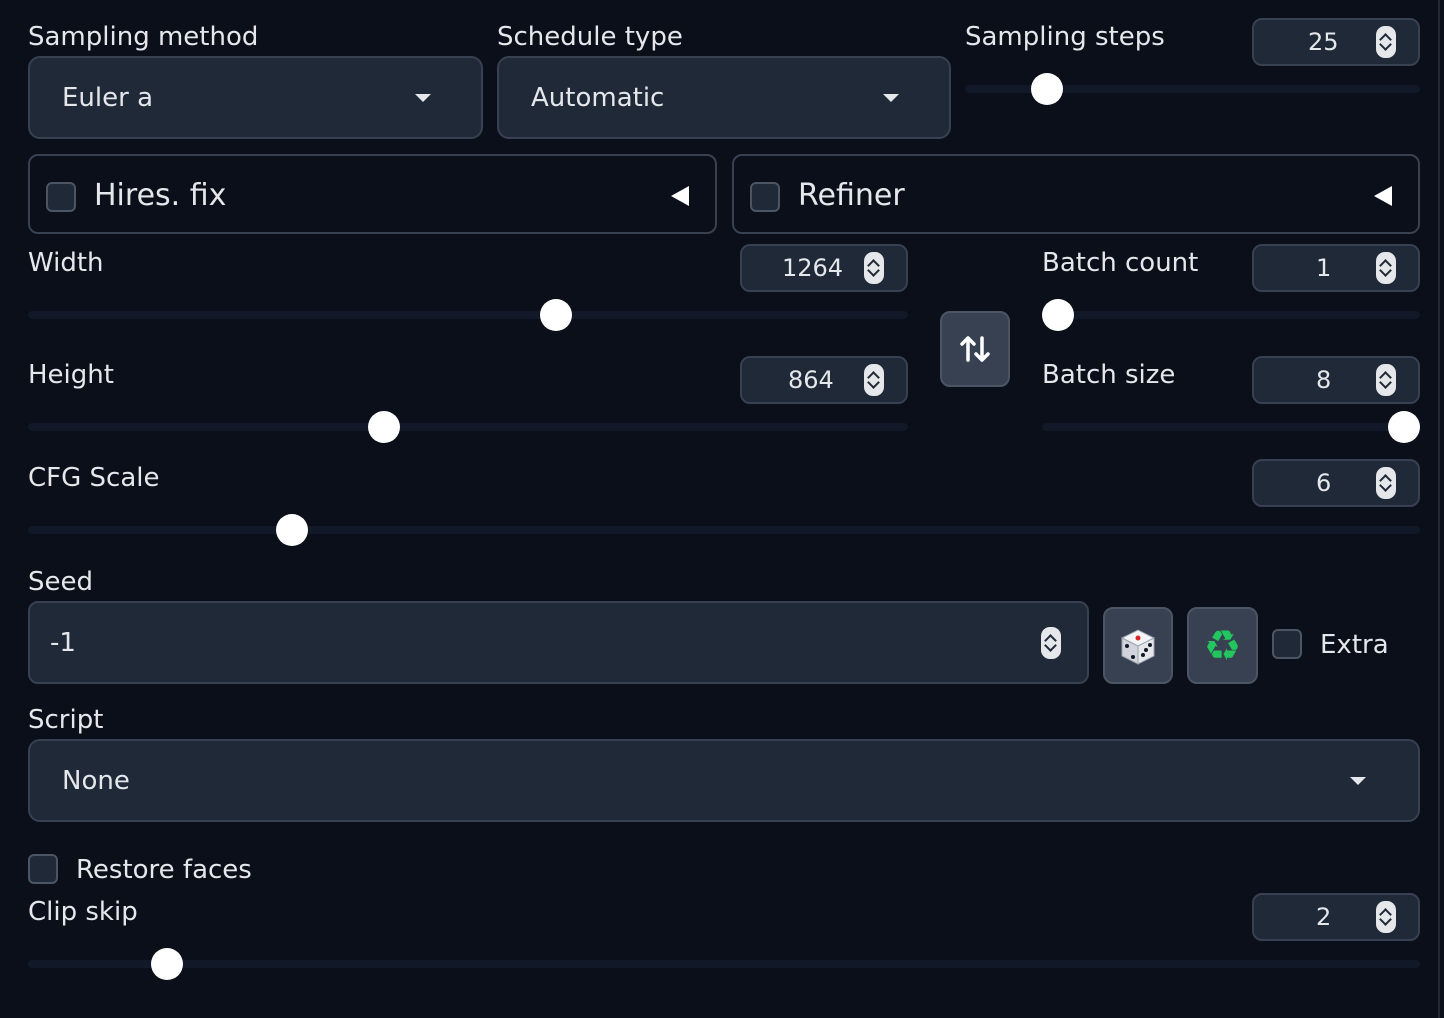 The width and height of the screenshot is (1444, 1018). Describe the element at coordinates (108, 97) in the screenshot. I see `sampling-method-value: Euler a` at that location.